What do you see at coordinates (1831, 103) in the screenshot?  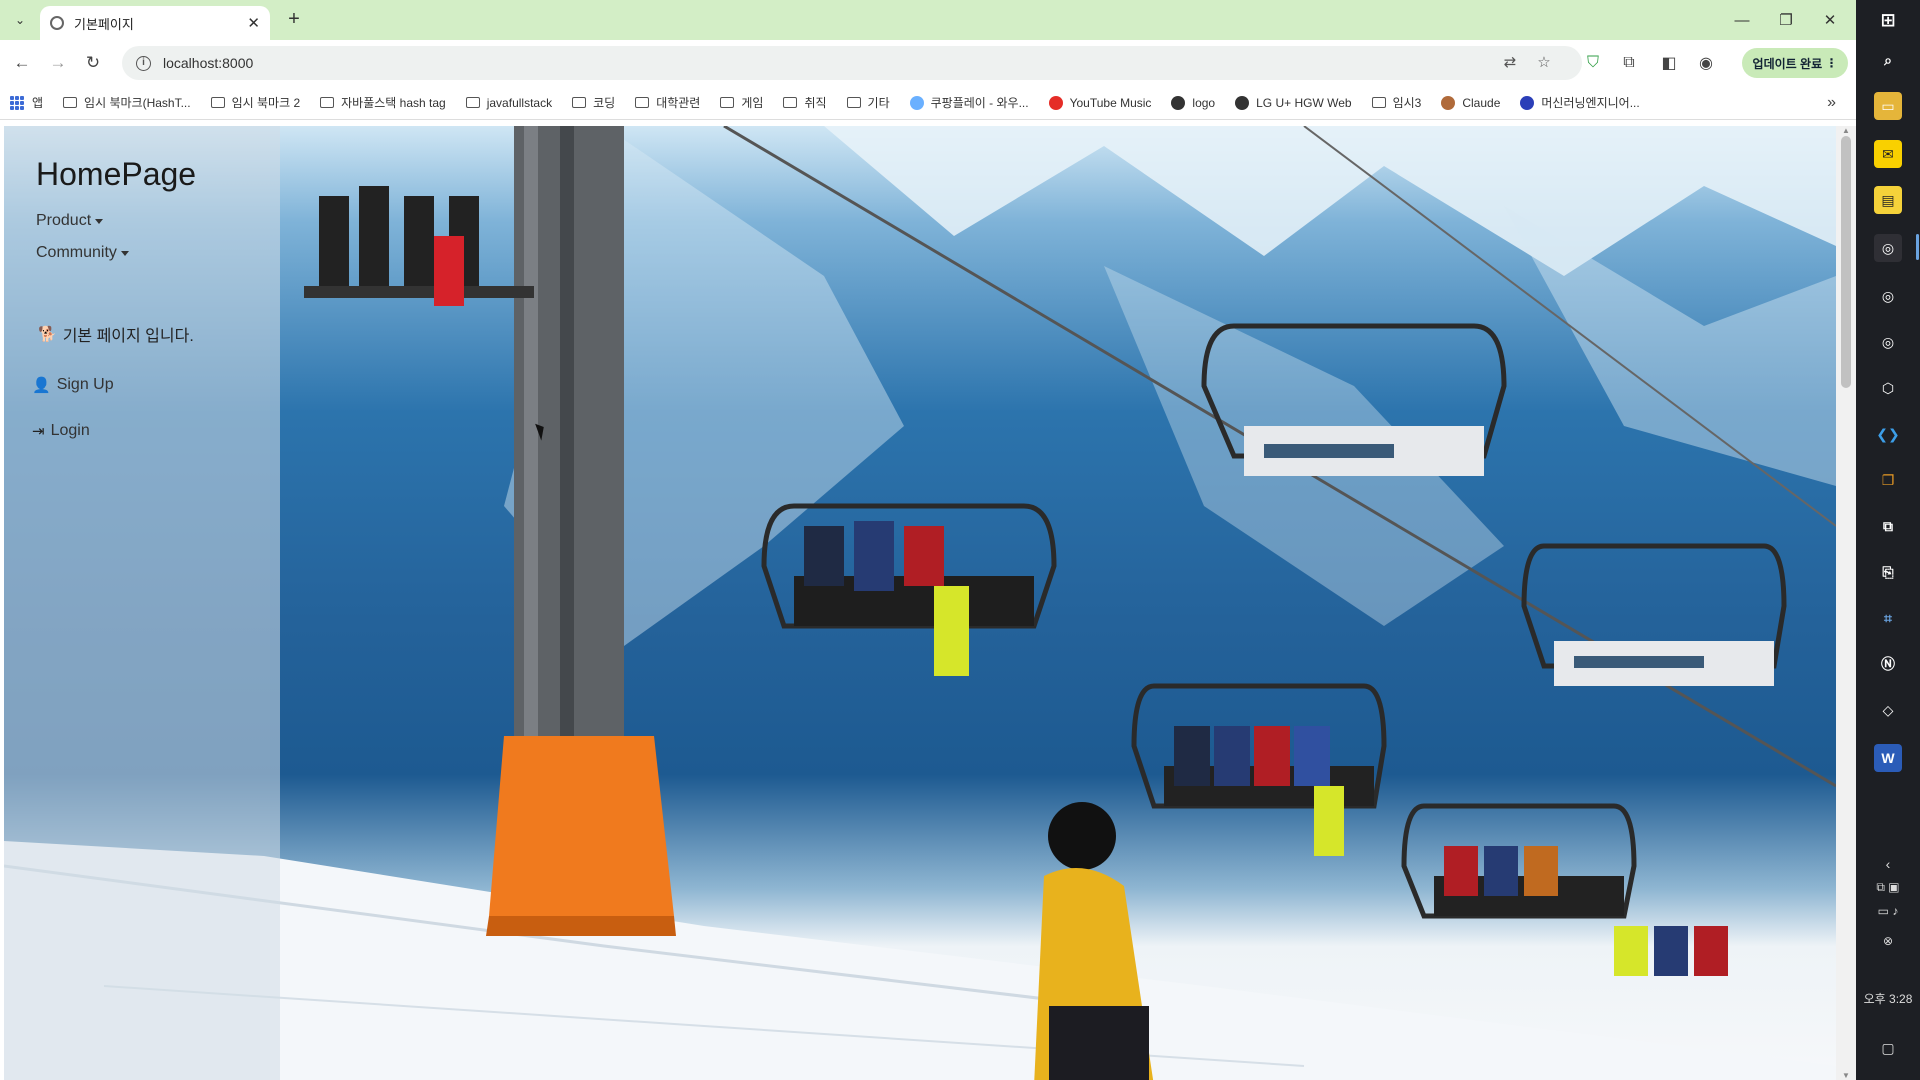 I see `bookmarks-overflow-icon: »` at bounding box center [1831, 103].